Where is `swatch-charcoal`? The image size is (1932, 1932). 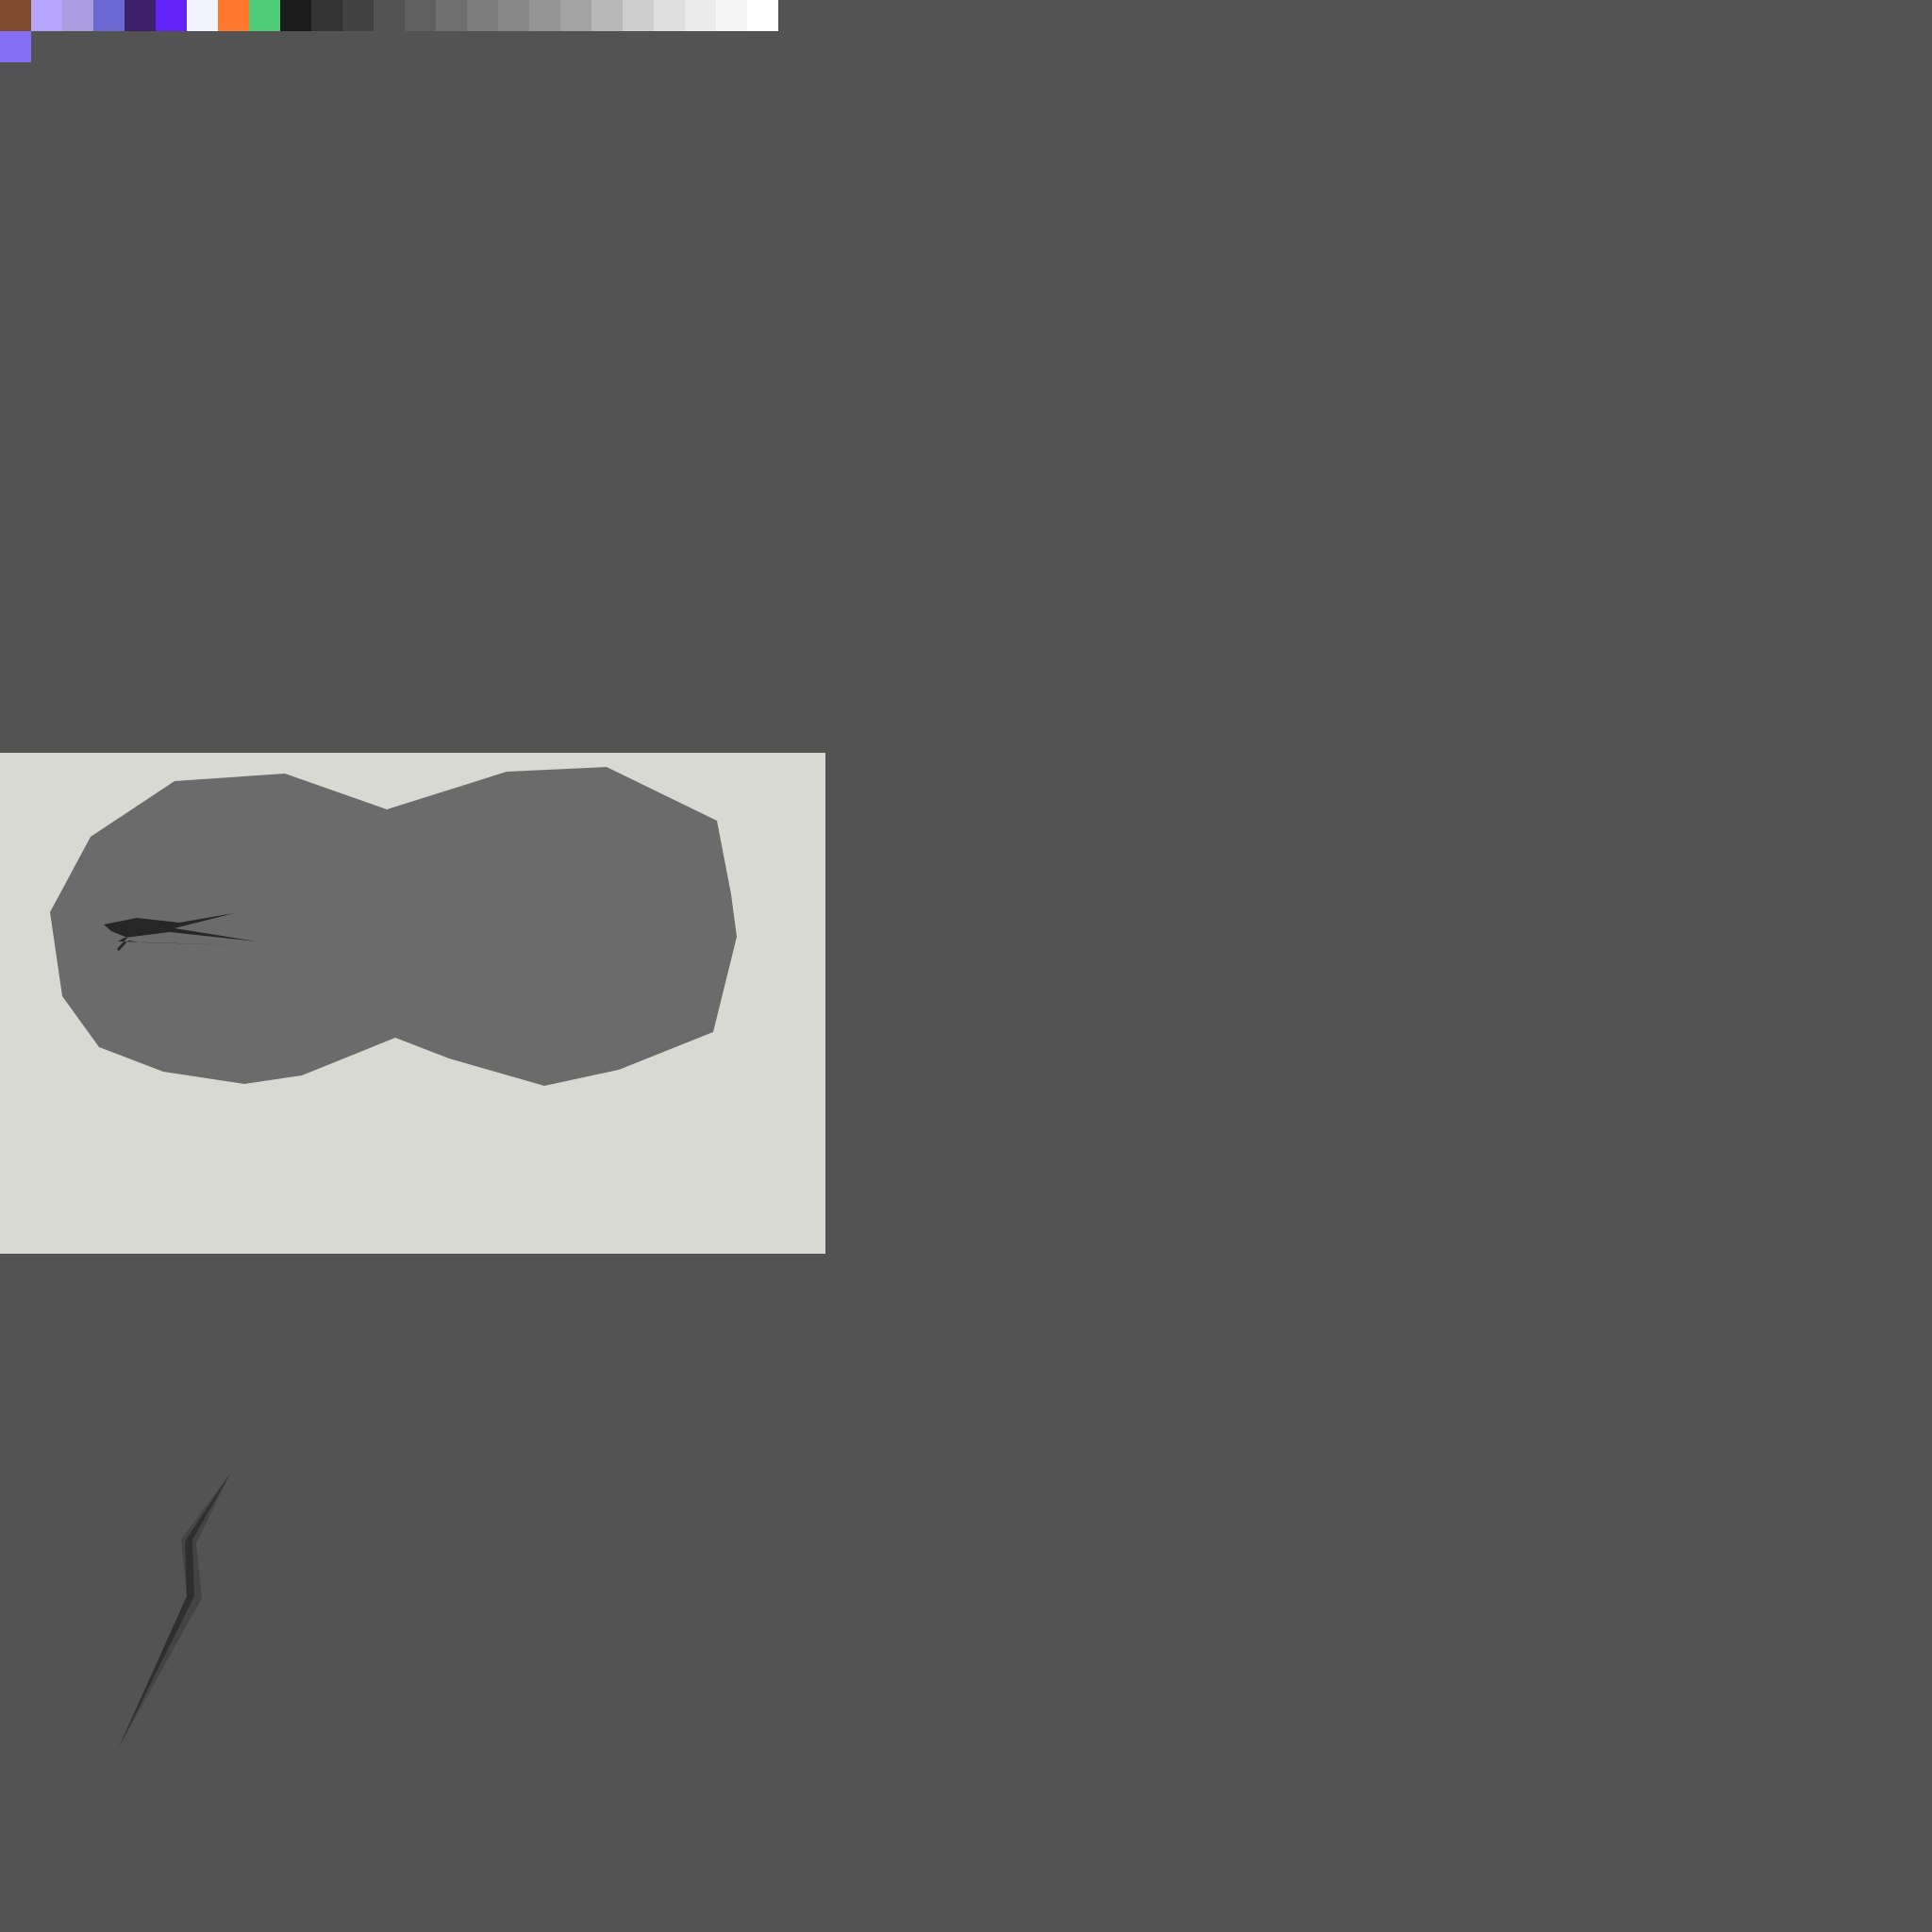 swatch-charcoal is located at coordinates (326, 16).